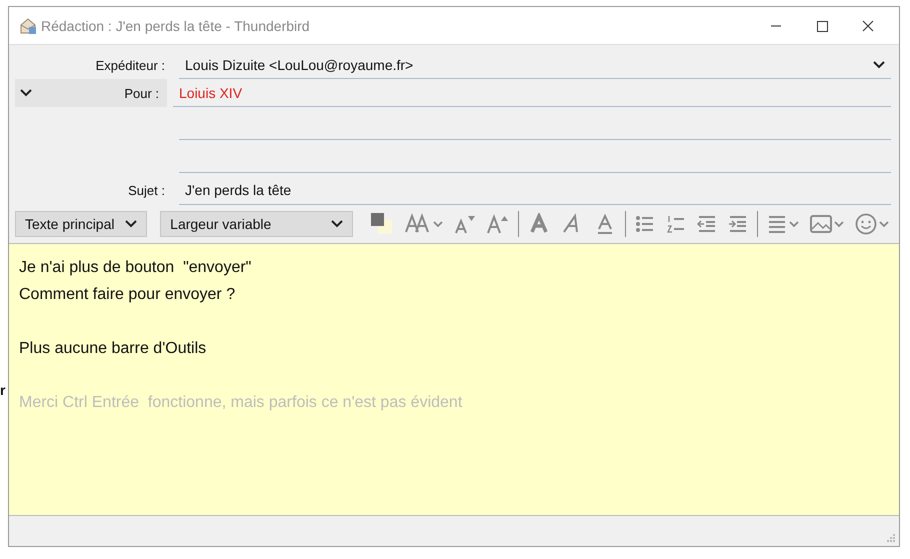 Image resolution: width=910 pixels, height=559 pixels. Describe the element at coordinates (3, 390) in the screenshot. I see `background-text: r` at that location.